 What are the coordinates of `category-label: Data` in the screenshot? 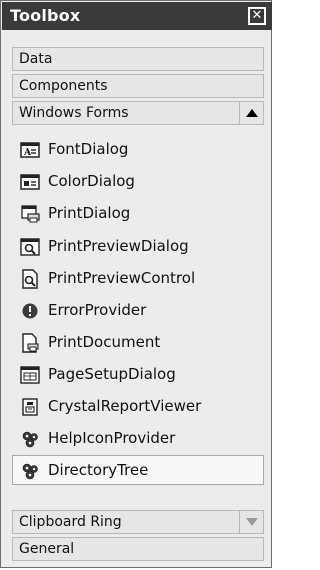 It's located at (36, 59).